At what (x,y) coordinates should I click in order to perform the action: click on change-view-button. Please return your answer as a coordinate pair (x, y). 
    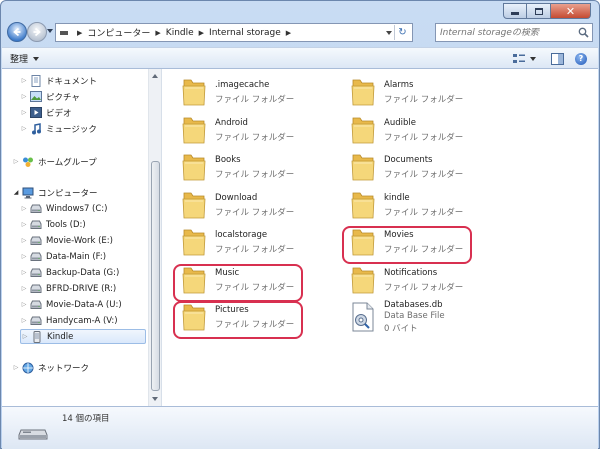
    Looking at the image, I should click on (519, 58).